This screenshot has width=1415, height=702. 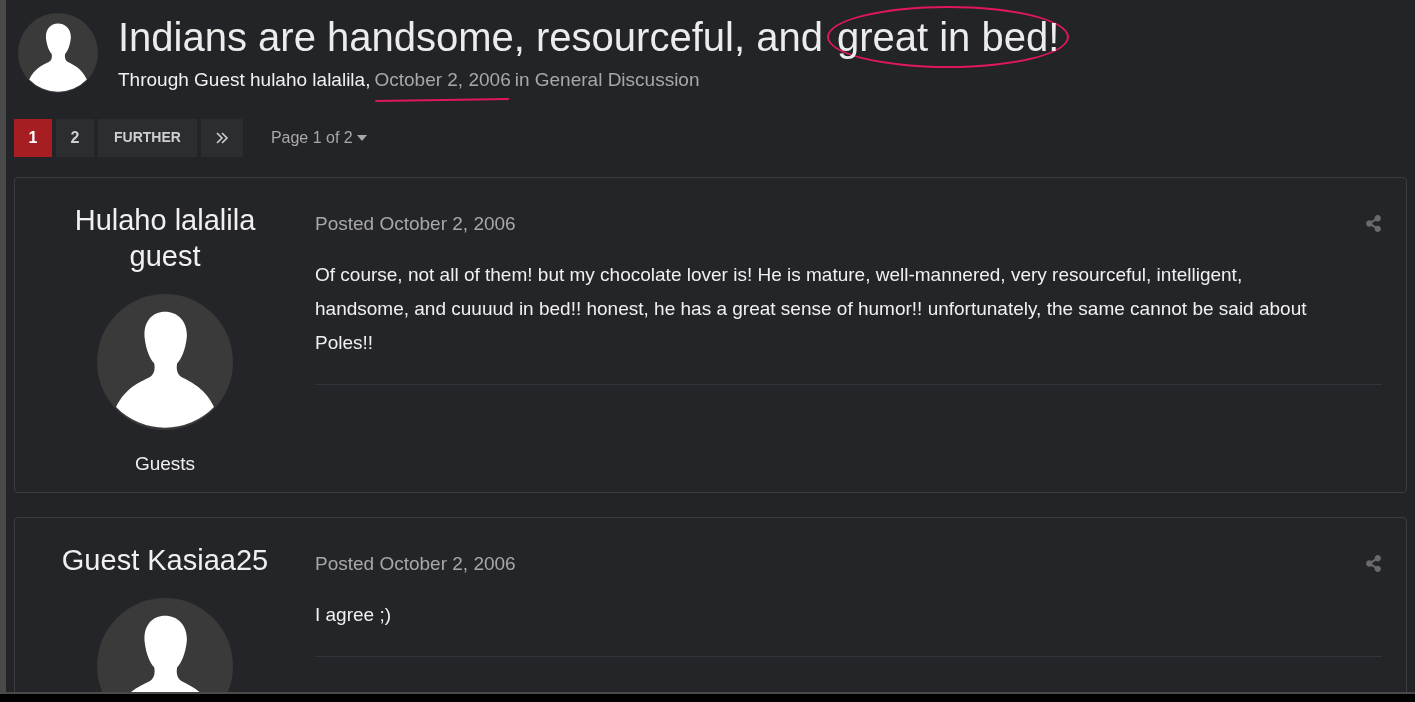 What do you see at coordinates (442, 79) in the screenshot?
I see `date-link: October 2, 2006` at bounding box center [442, 79].